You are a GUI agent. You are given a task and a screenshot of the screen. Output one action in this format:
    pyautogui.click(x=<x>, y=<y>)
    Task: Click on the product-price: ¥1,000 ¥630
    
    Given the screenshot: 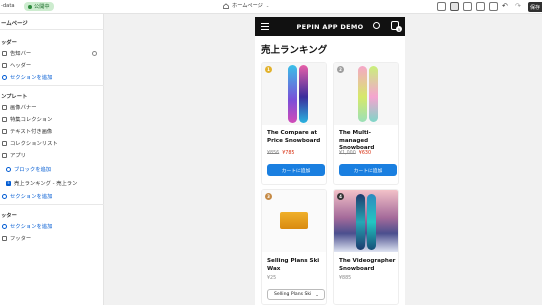 What is the action you would take?
    pyautogui.click(x=355, y=153)
    